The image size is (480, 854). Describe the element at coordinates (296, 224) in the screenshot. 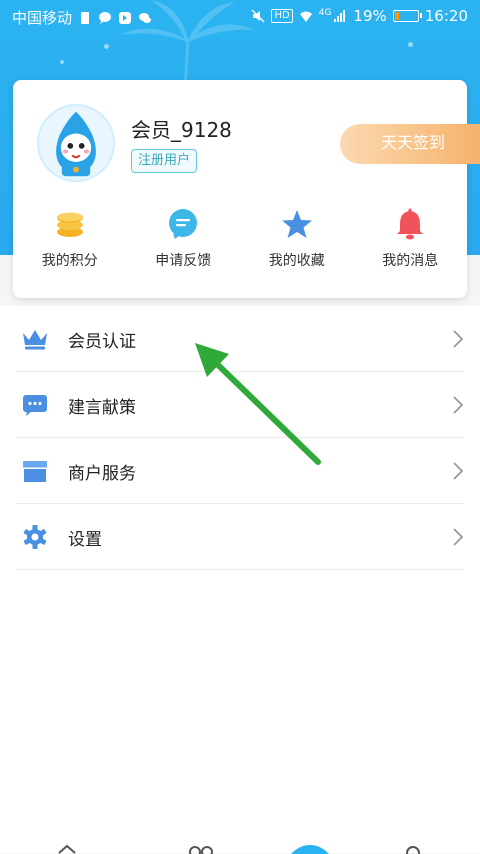

I see `star-icon` at that location.